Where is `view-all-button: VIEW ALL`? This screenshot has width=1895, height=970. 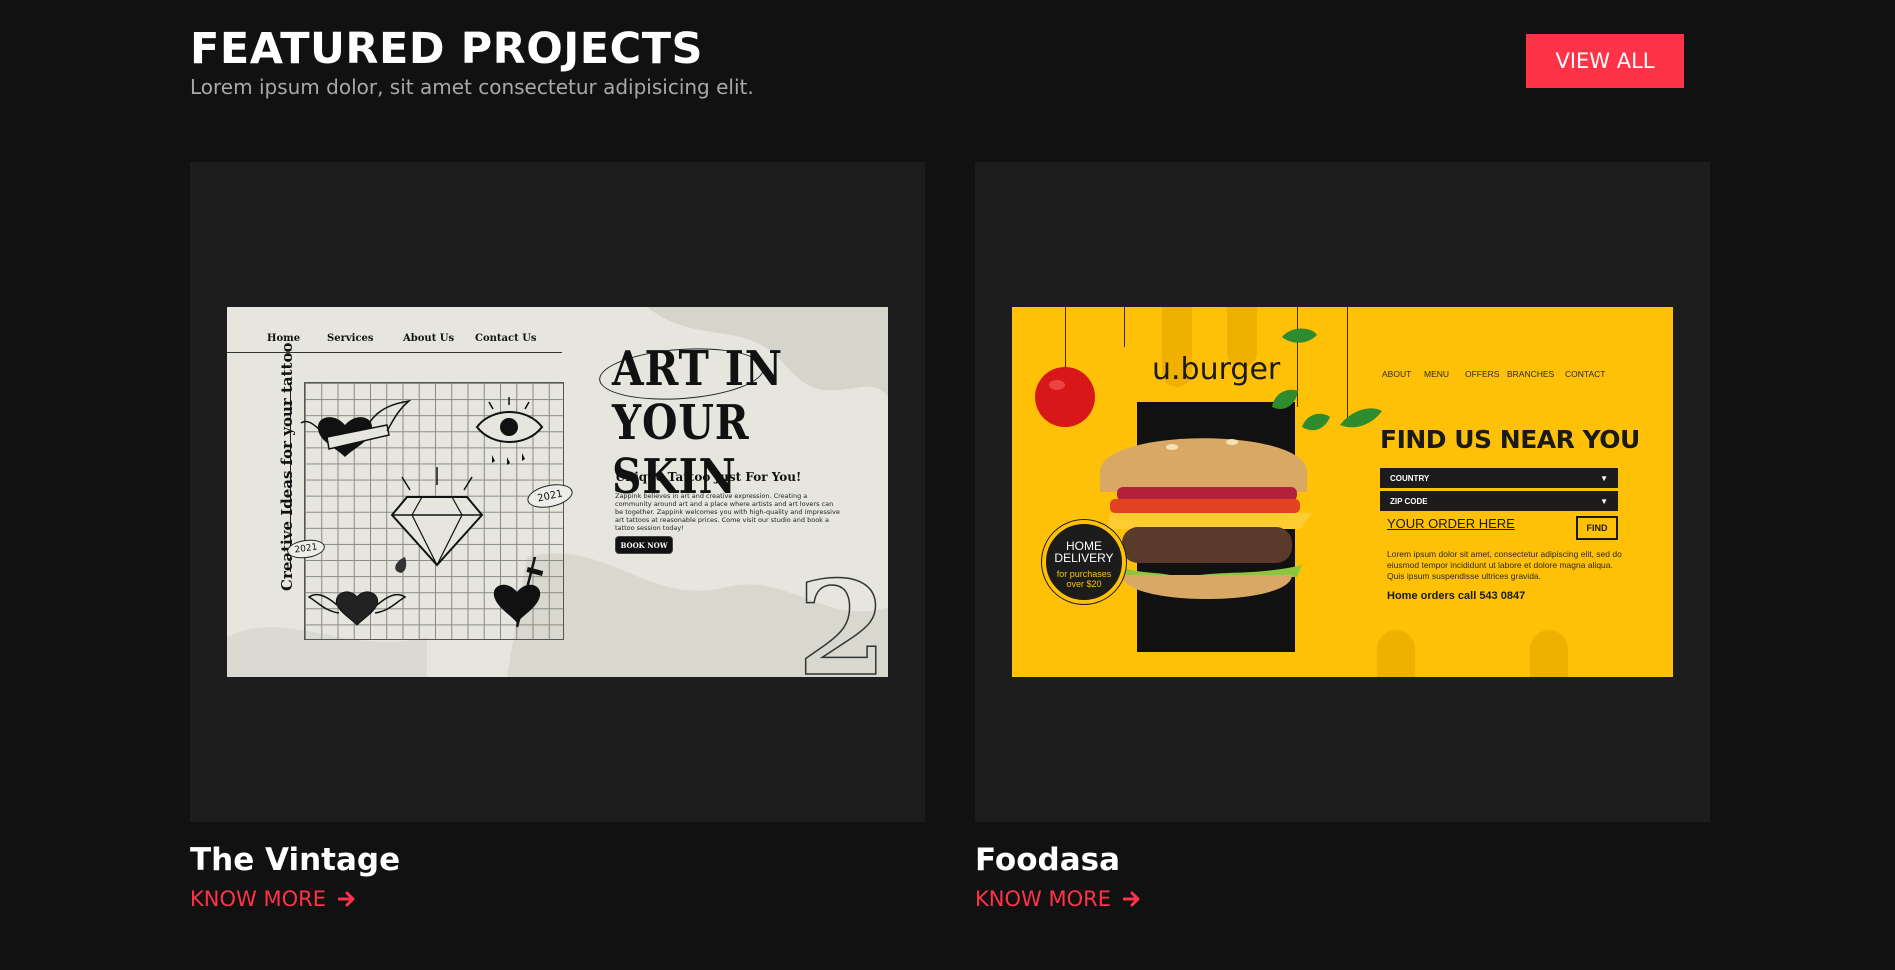
view-all-button: VIEW ALL is located at coordinates (1605, 61).